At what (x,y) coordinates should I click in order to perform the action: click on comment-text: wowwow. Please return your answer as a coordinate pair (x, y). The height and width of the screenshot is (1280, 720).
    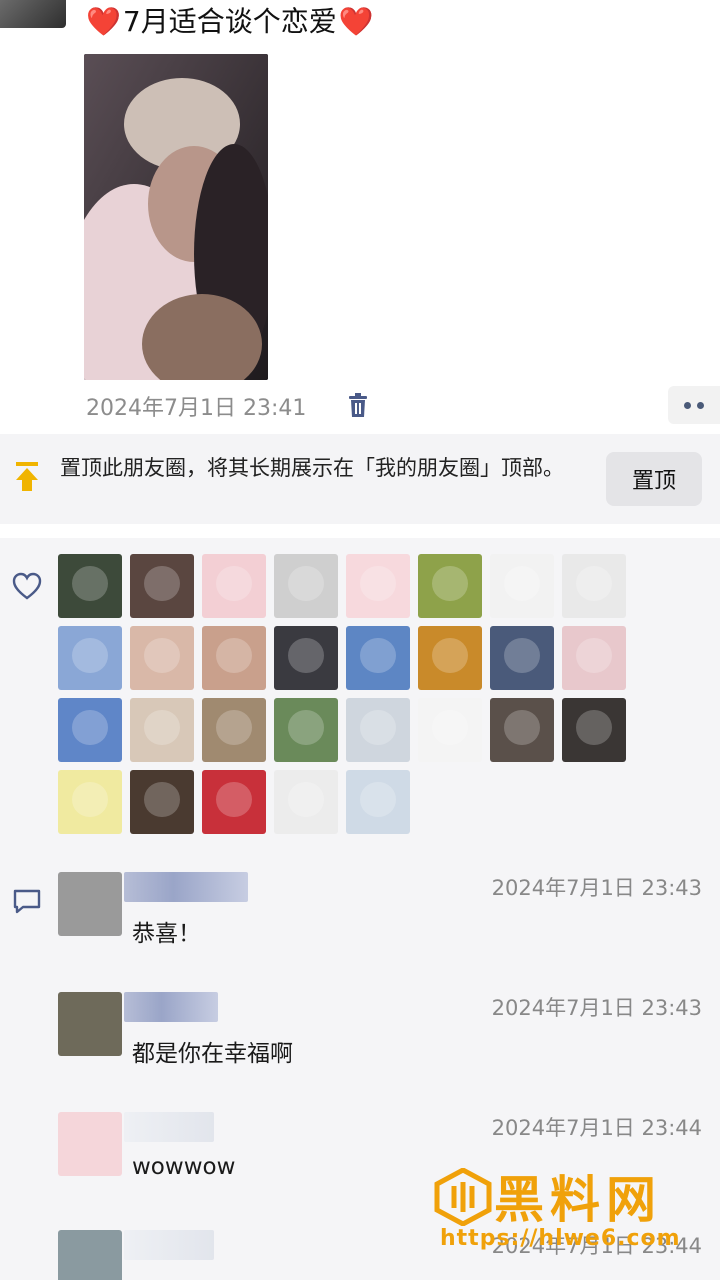
    Looking at the image, I should click on (184, 1167).